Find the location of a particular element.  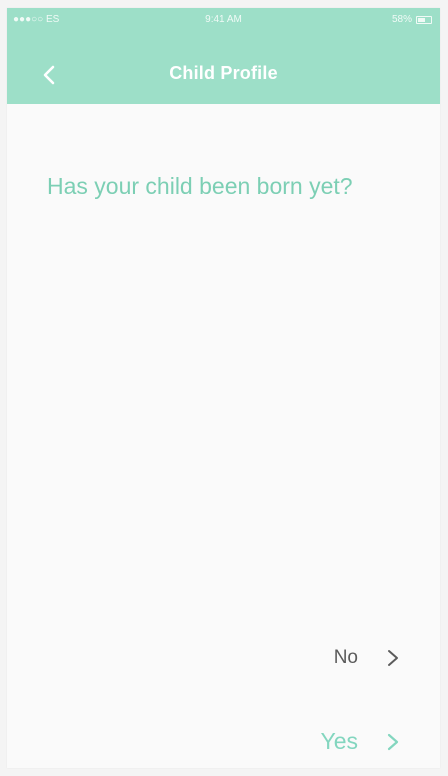

question-text: Has your child been born yet? is located at coordinates (200, 186).